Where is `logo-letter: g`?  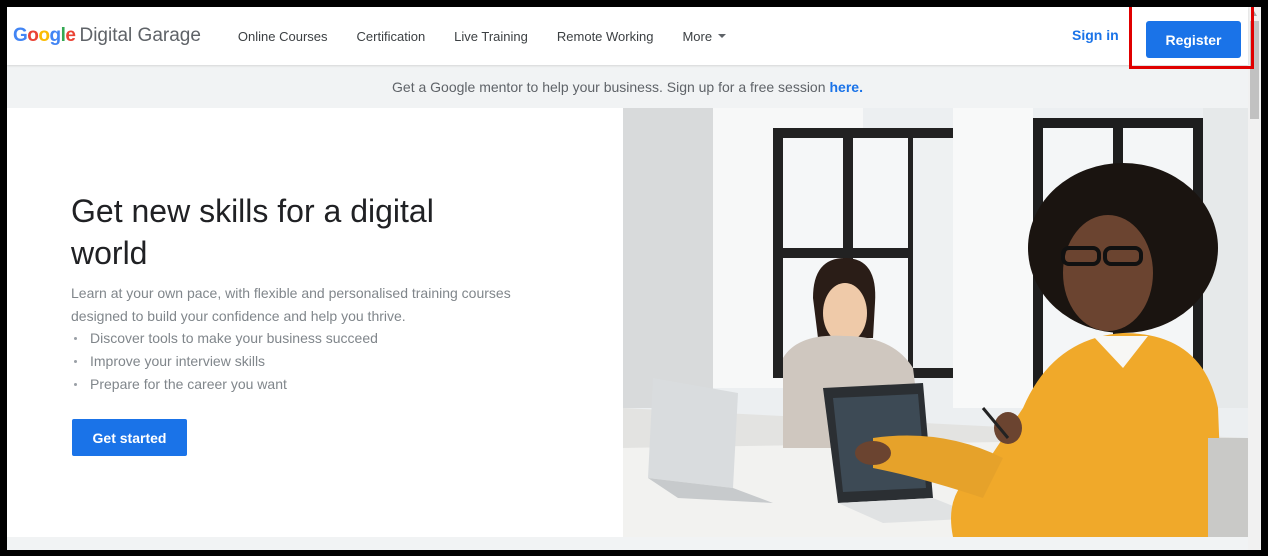 logo-letter: g is located at coordinates (55, 35).